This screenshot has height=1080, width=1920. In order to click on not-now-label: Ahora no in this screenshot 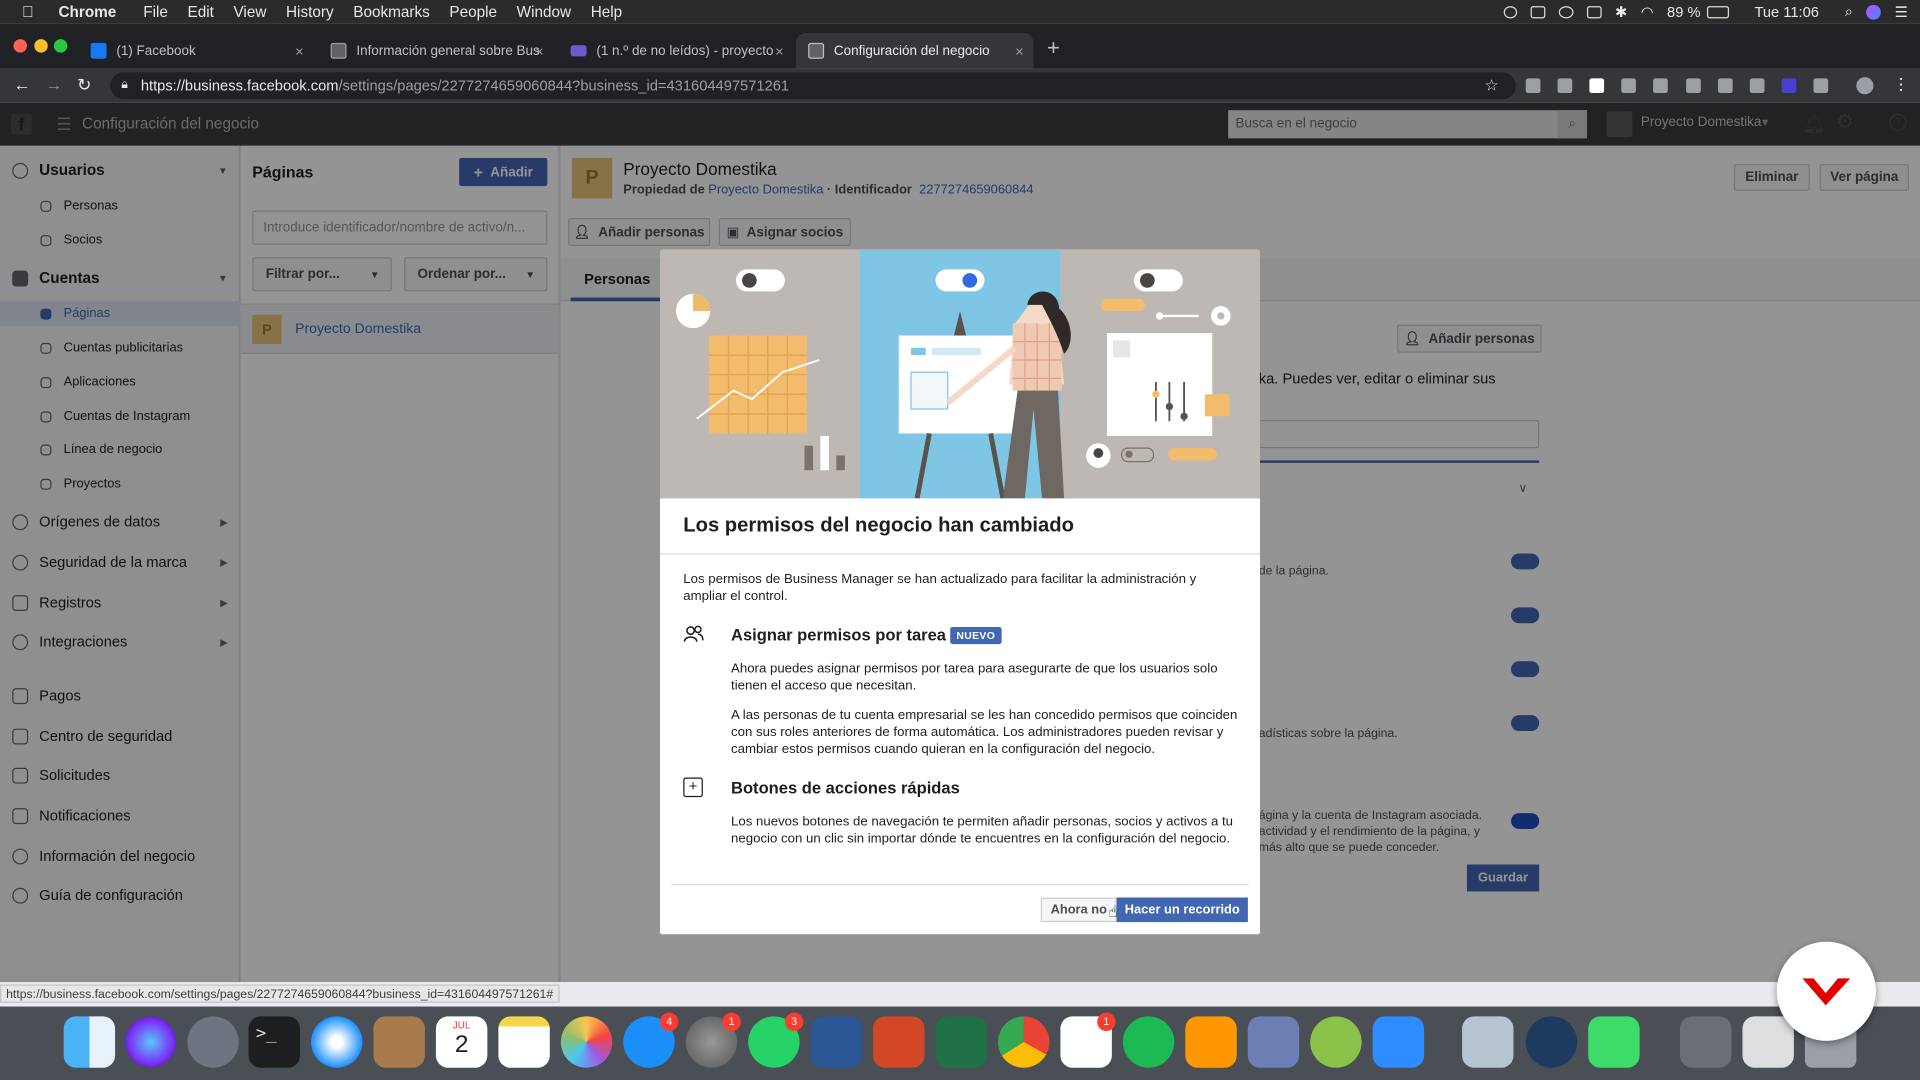, I will do `click(1079, 910)`.